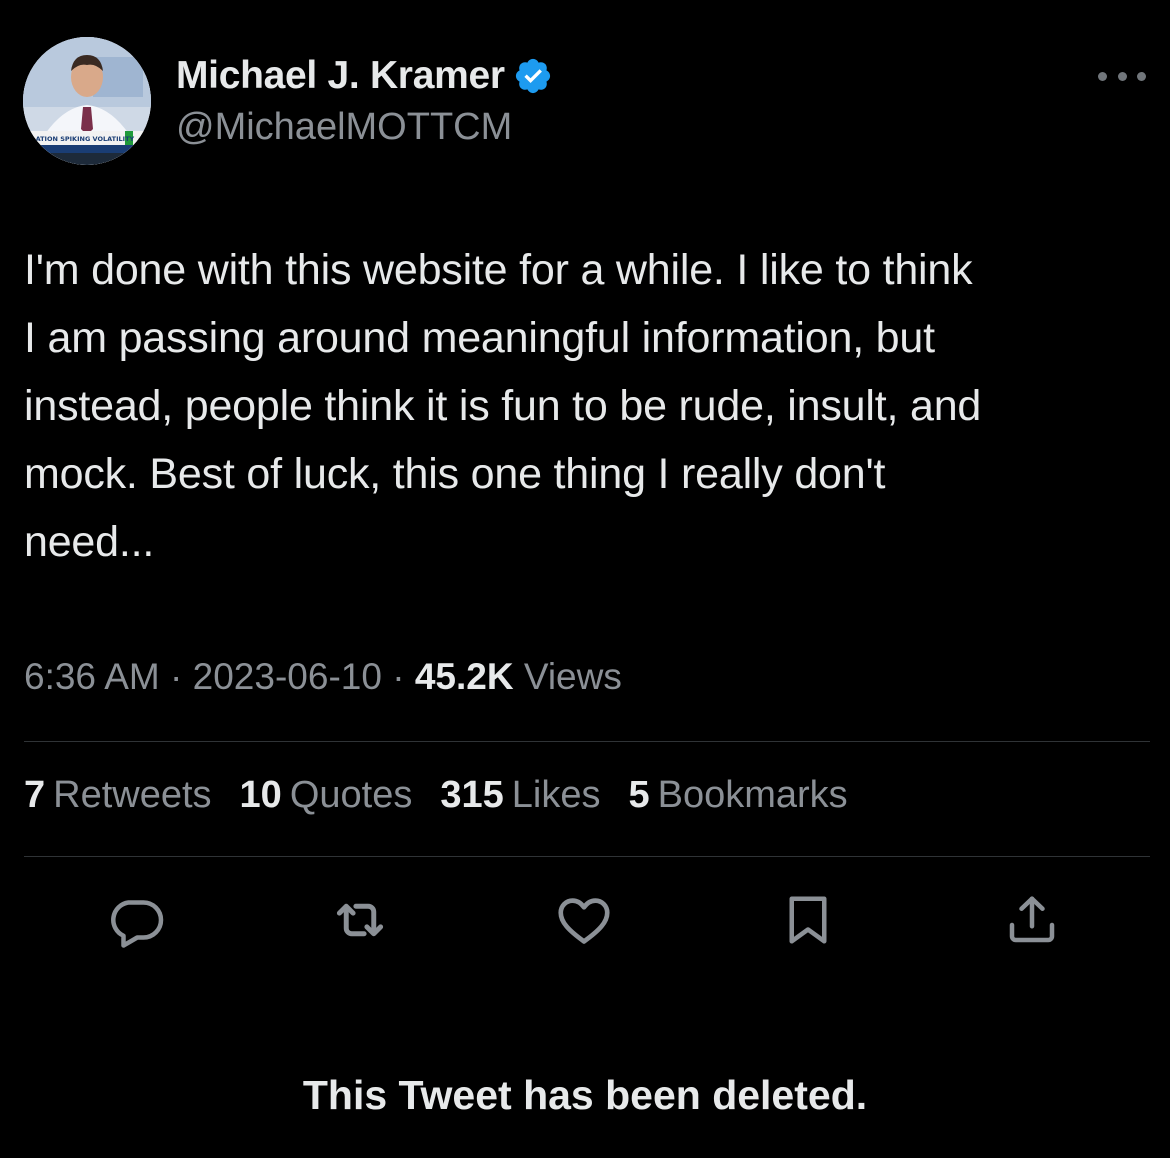 The image size is (1170, 1158). I want to click on deleted-notice: This Tweet has been deleted., so click(585, 1095).